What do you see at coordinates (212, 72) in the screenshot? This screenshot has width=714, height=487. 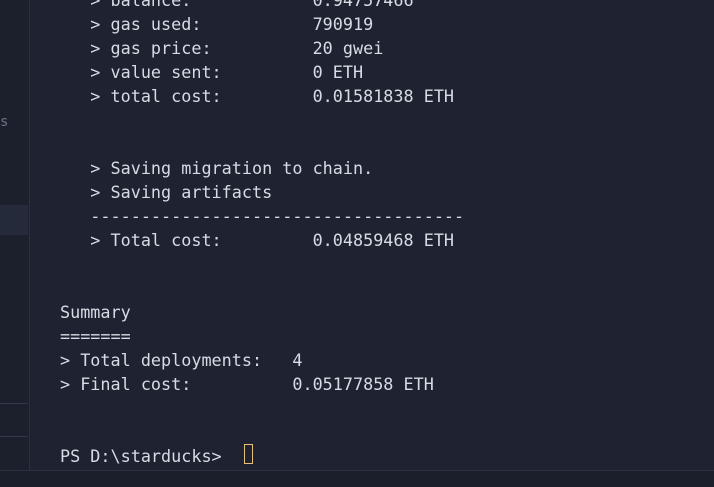 I see `terminal-line: > value sent: 0 ETH` at bounding box center [212, 72].